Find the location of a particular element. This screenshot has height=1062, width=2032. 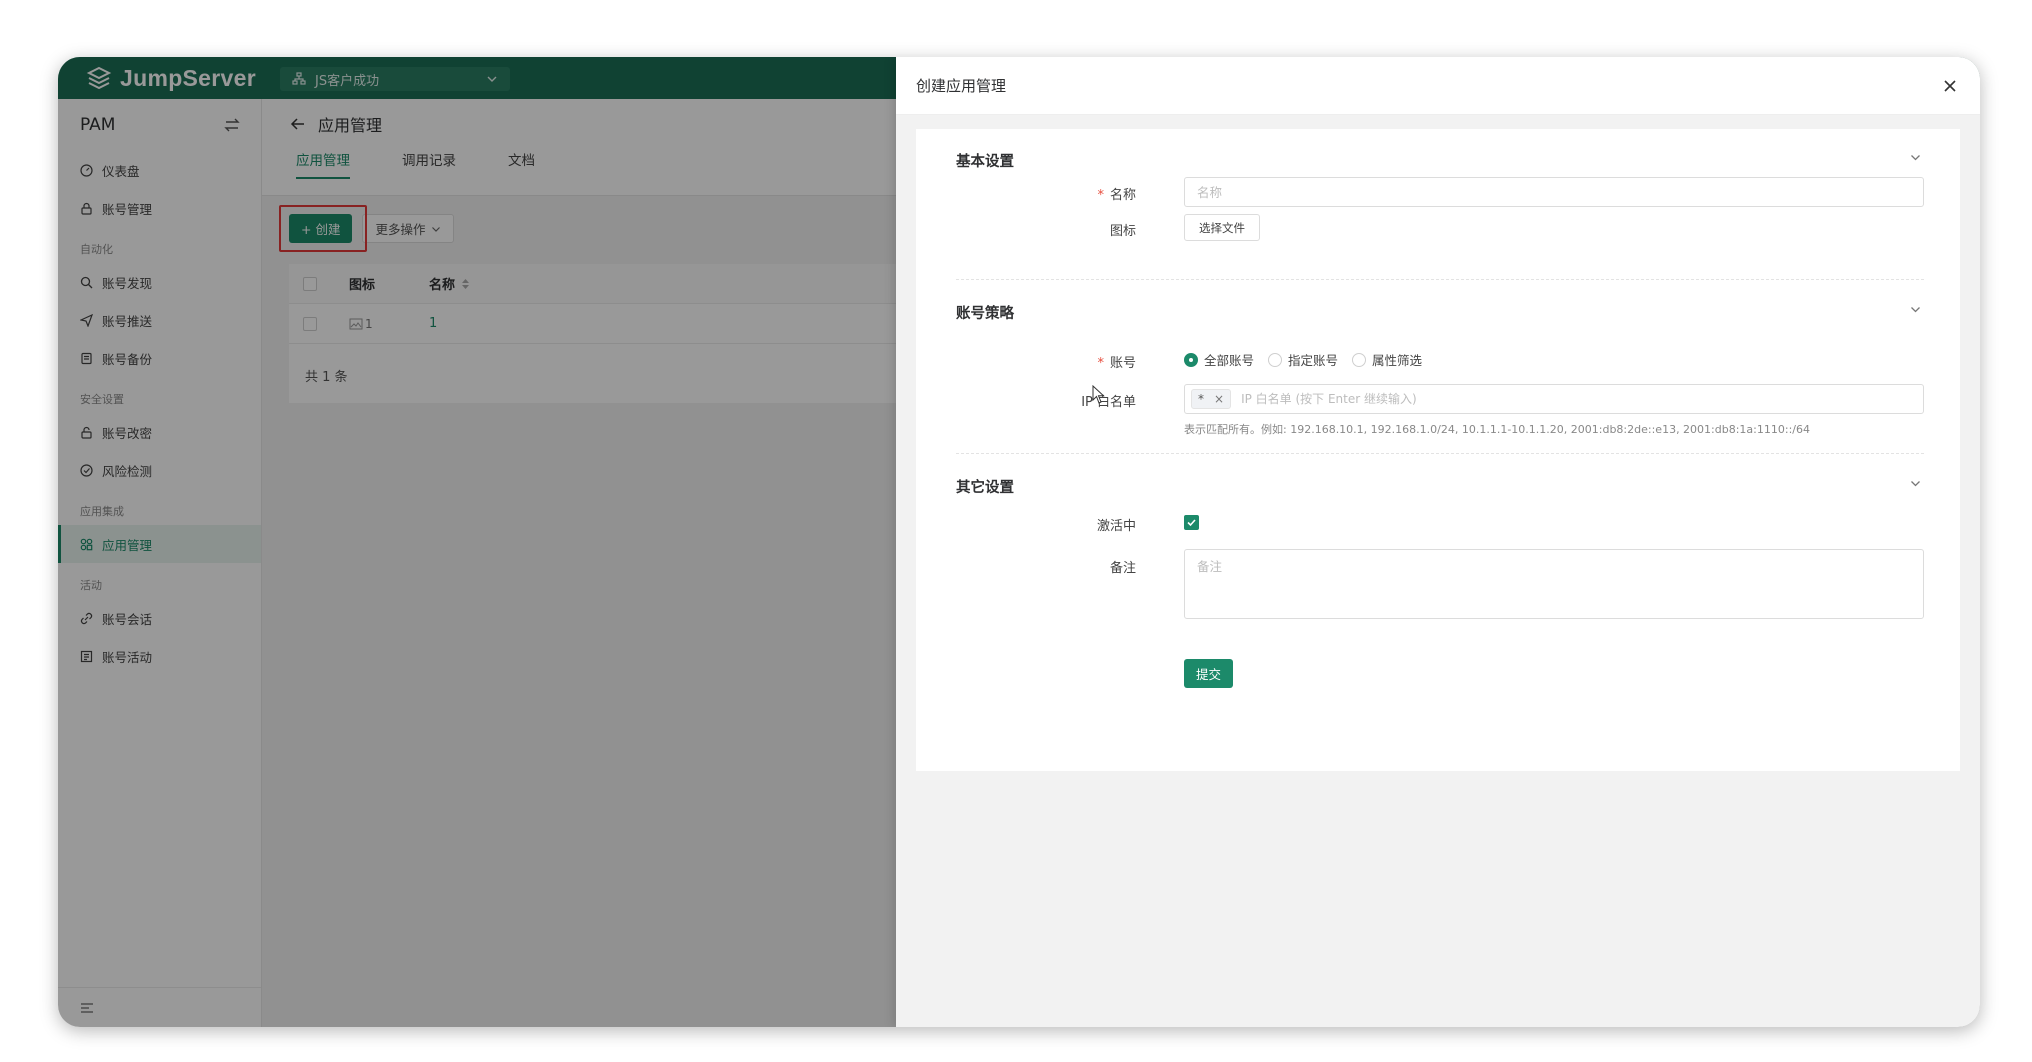

submit-button: 提交 is located at coordinates (1209, 673).